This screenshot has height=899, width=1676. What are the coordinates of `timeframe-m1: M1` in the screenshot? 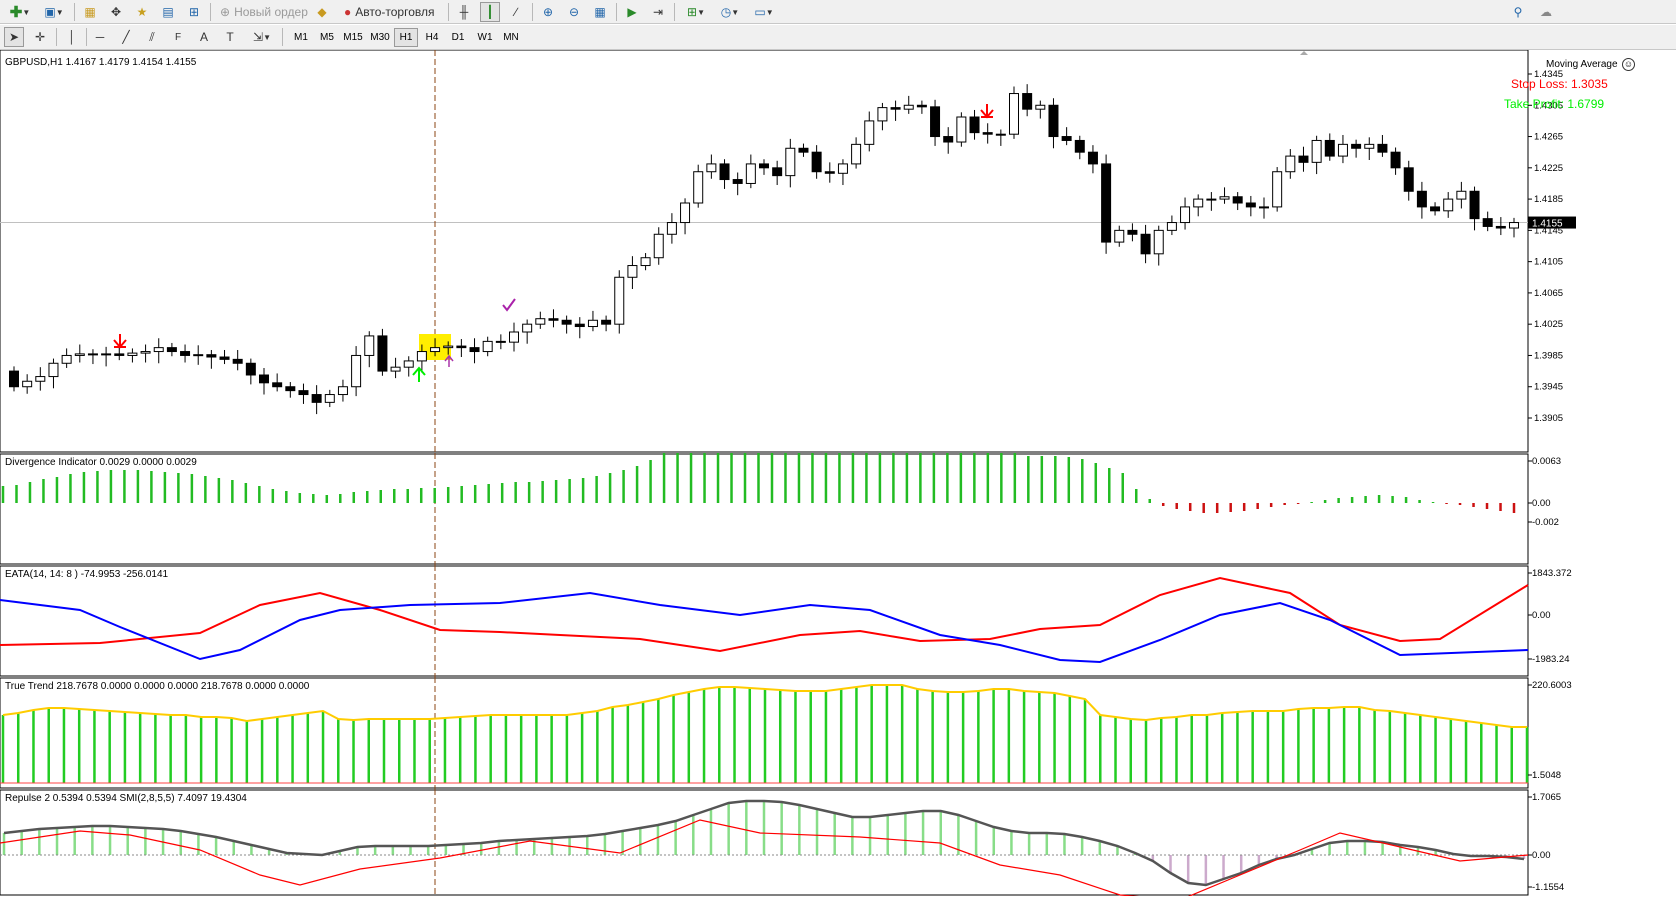 It's located at (301, 37).